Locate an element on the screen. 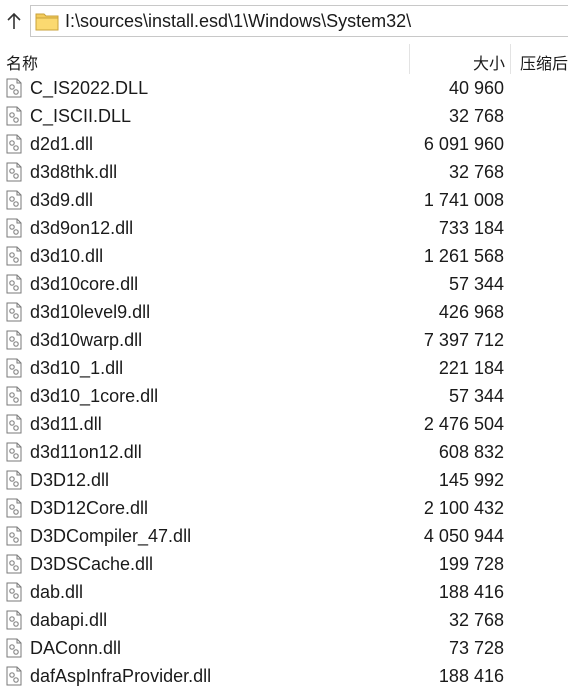 The width and height of the screenshot is (568, 691). file-row: D3DCompiler_47.dll 4 050 944 is located at coordinates (284, 536).